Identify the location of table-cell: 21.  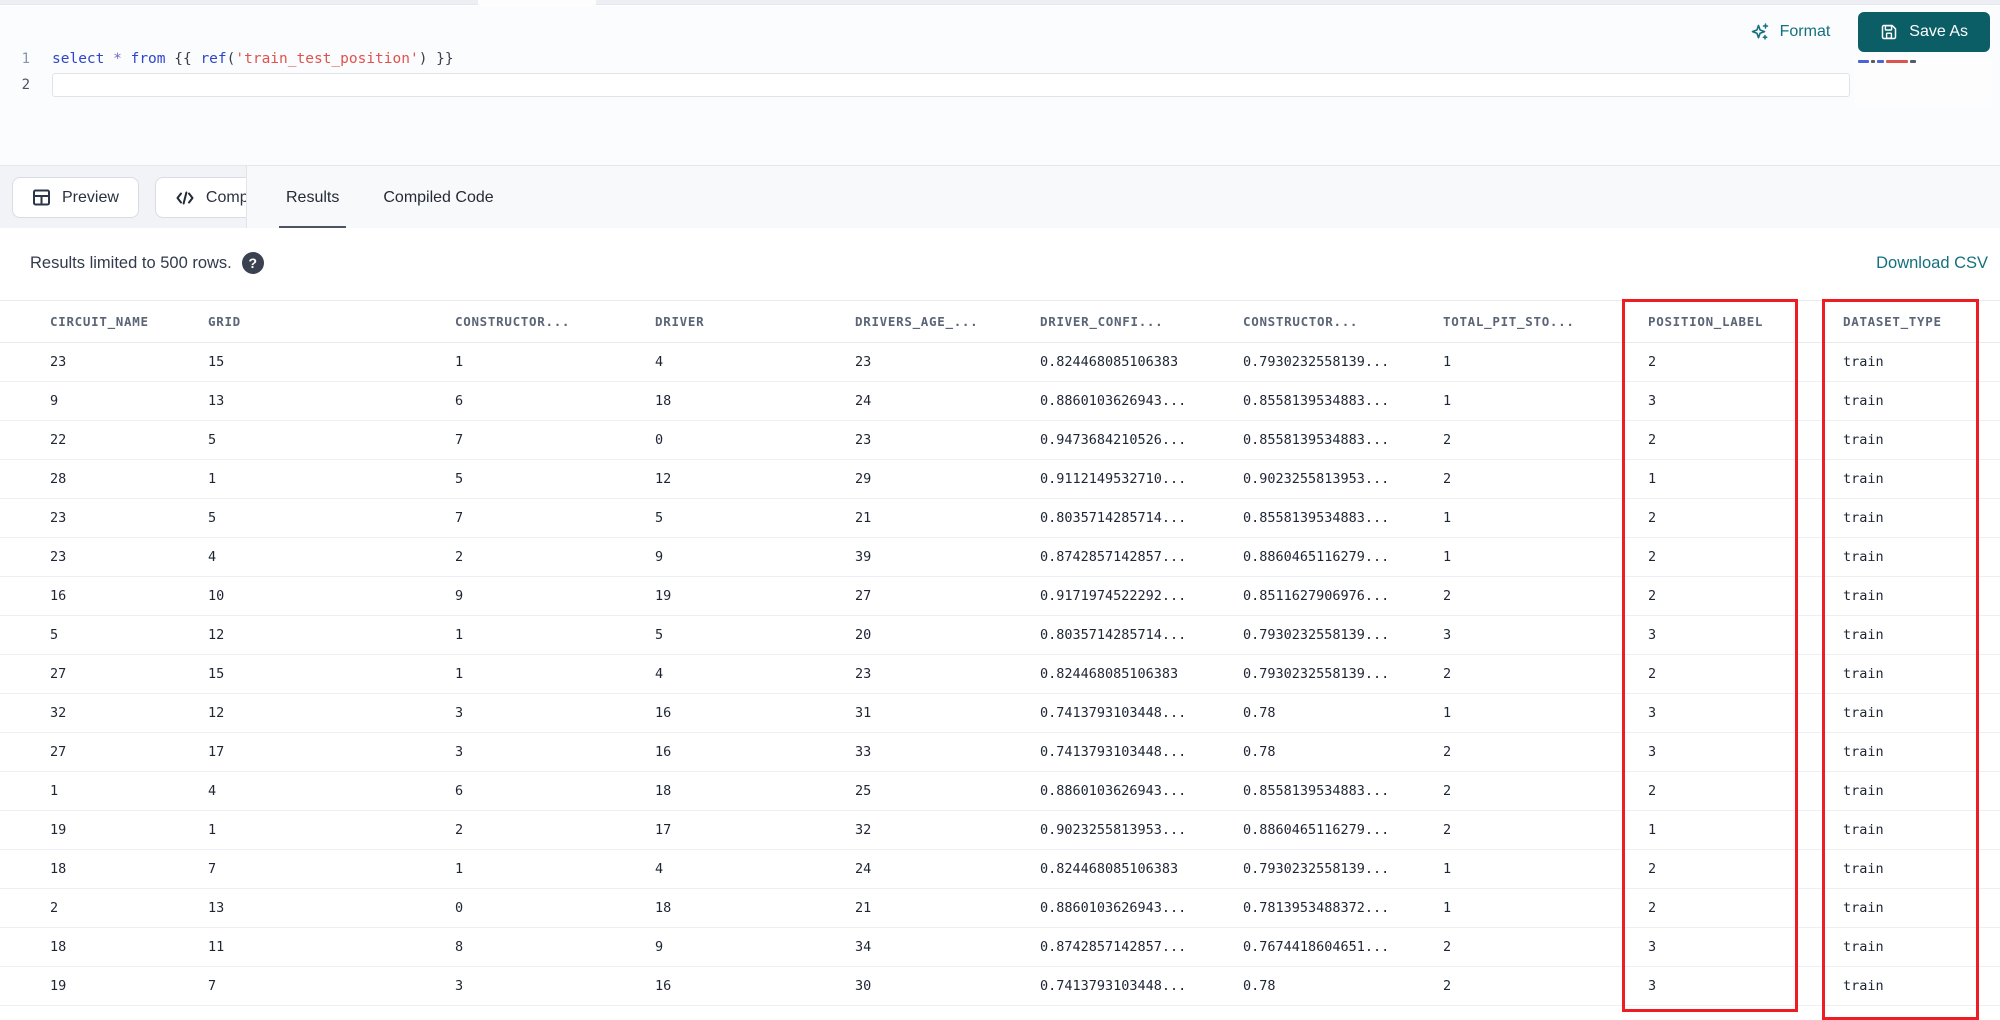
(947, 908).